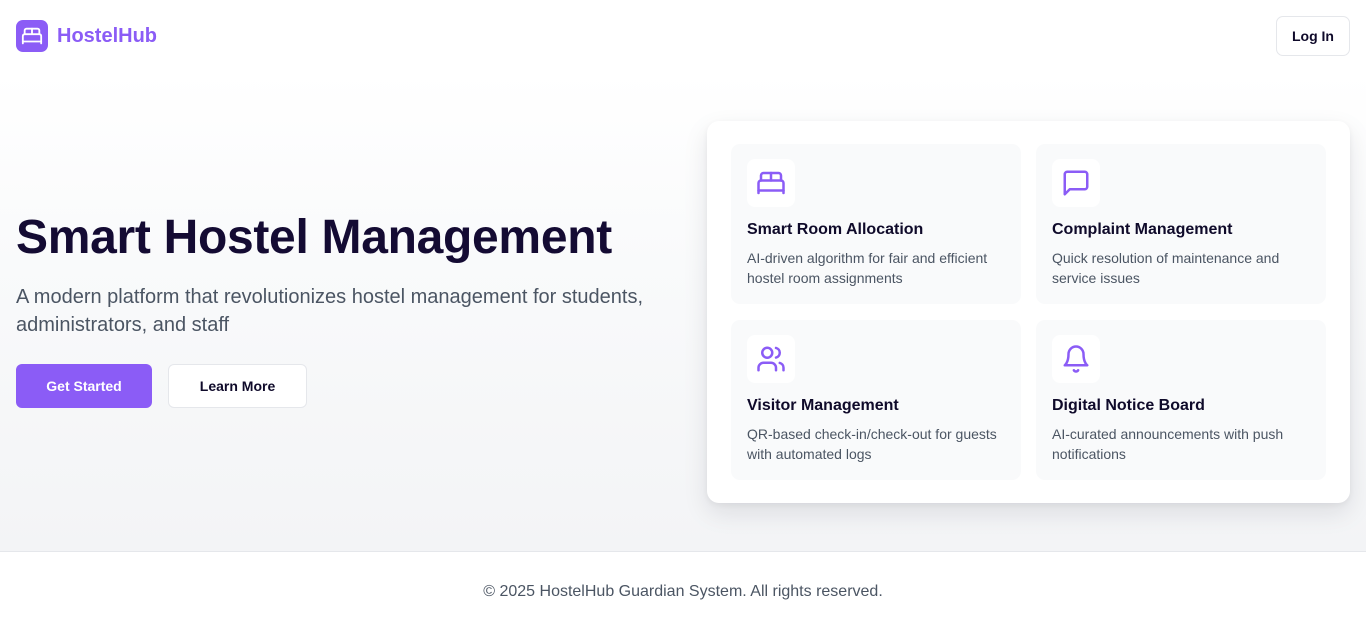 The width and height of the screenshot is (1366, 631). What do you see at coordinates (1128, 405) in the screenshot?
I see `feature-title: Digital Notice Board` at bounding box center [1128, 405].